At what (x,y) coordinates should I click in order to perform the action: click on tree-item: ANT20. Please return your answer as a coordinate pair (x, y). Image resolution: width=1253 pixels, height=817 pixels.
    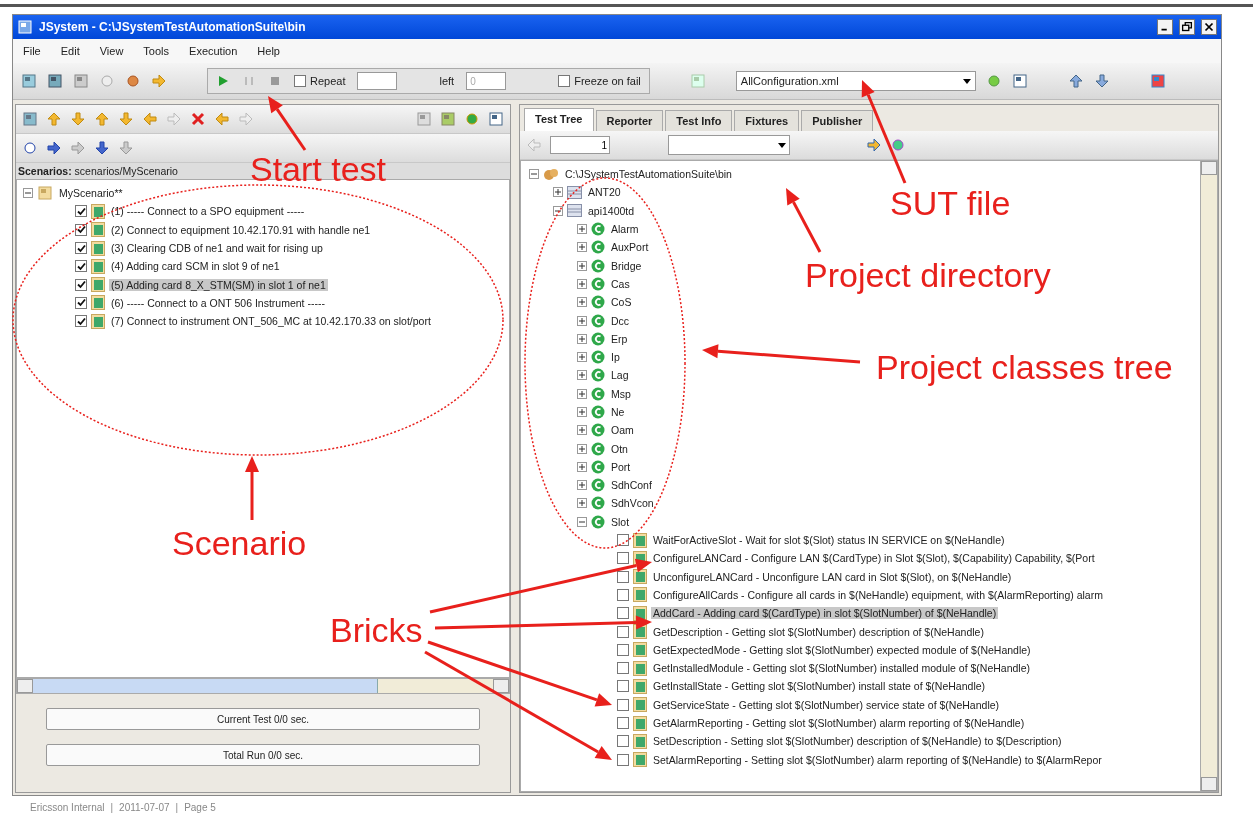
    Looking at the image, I should click on (604, 192).